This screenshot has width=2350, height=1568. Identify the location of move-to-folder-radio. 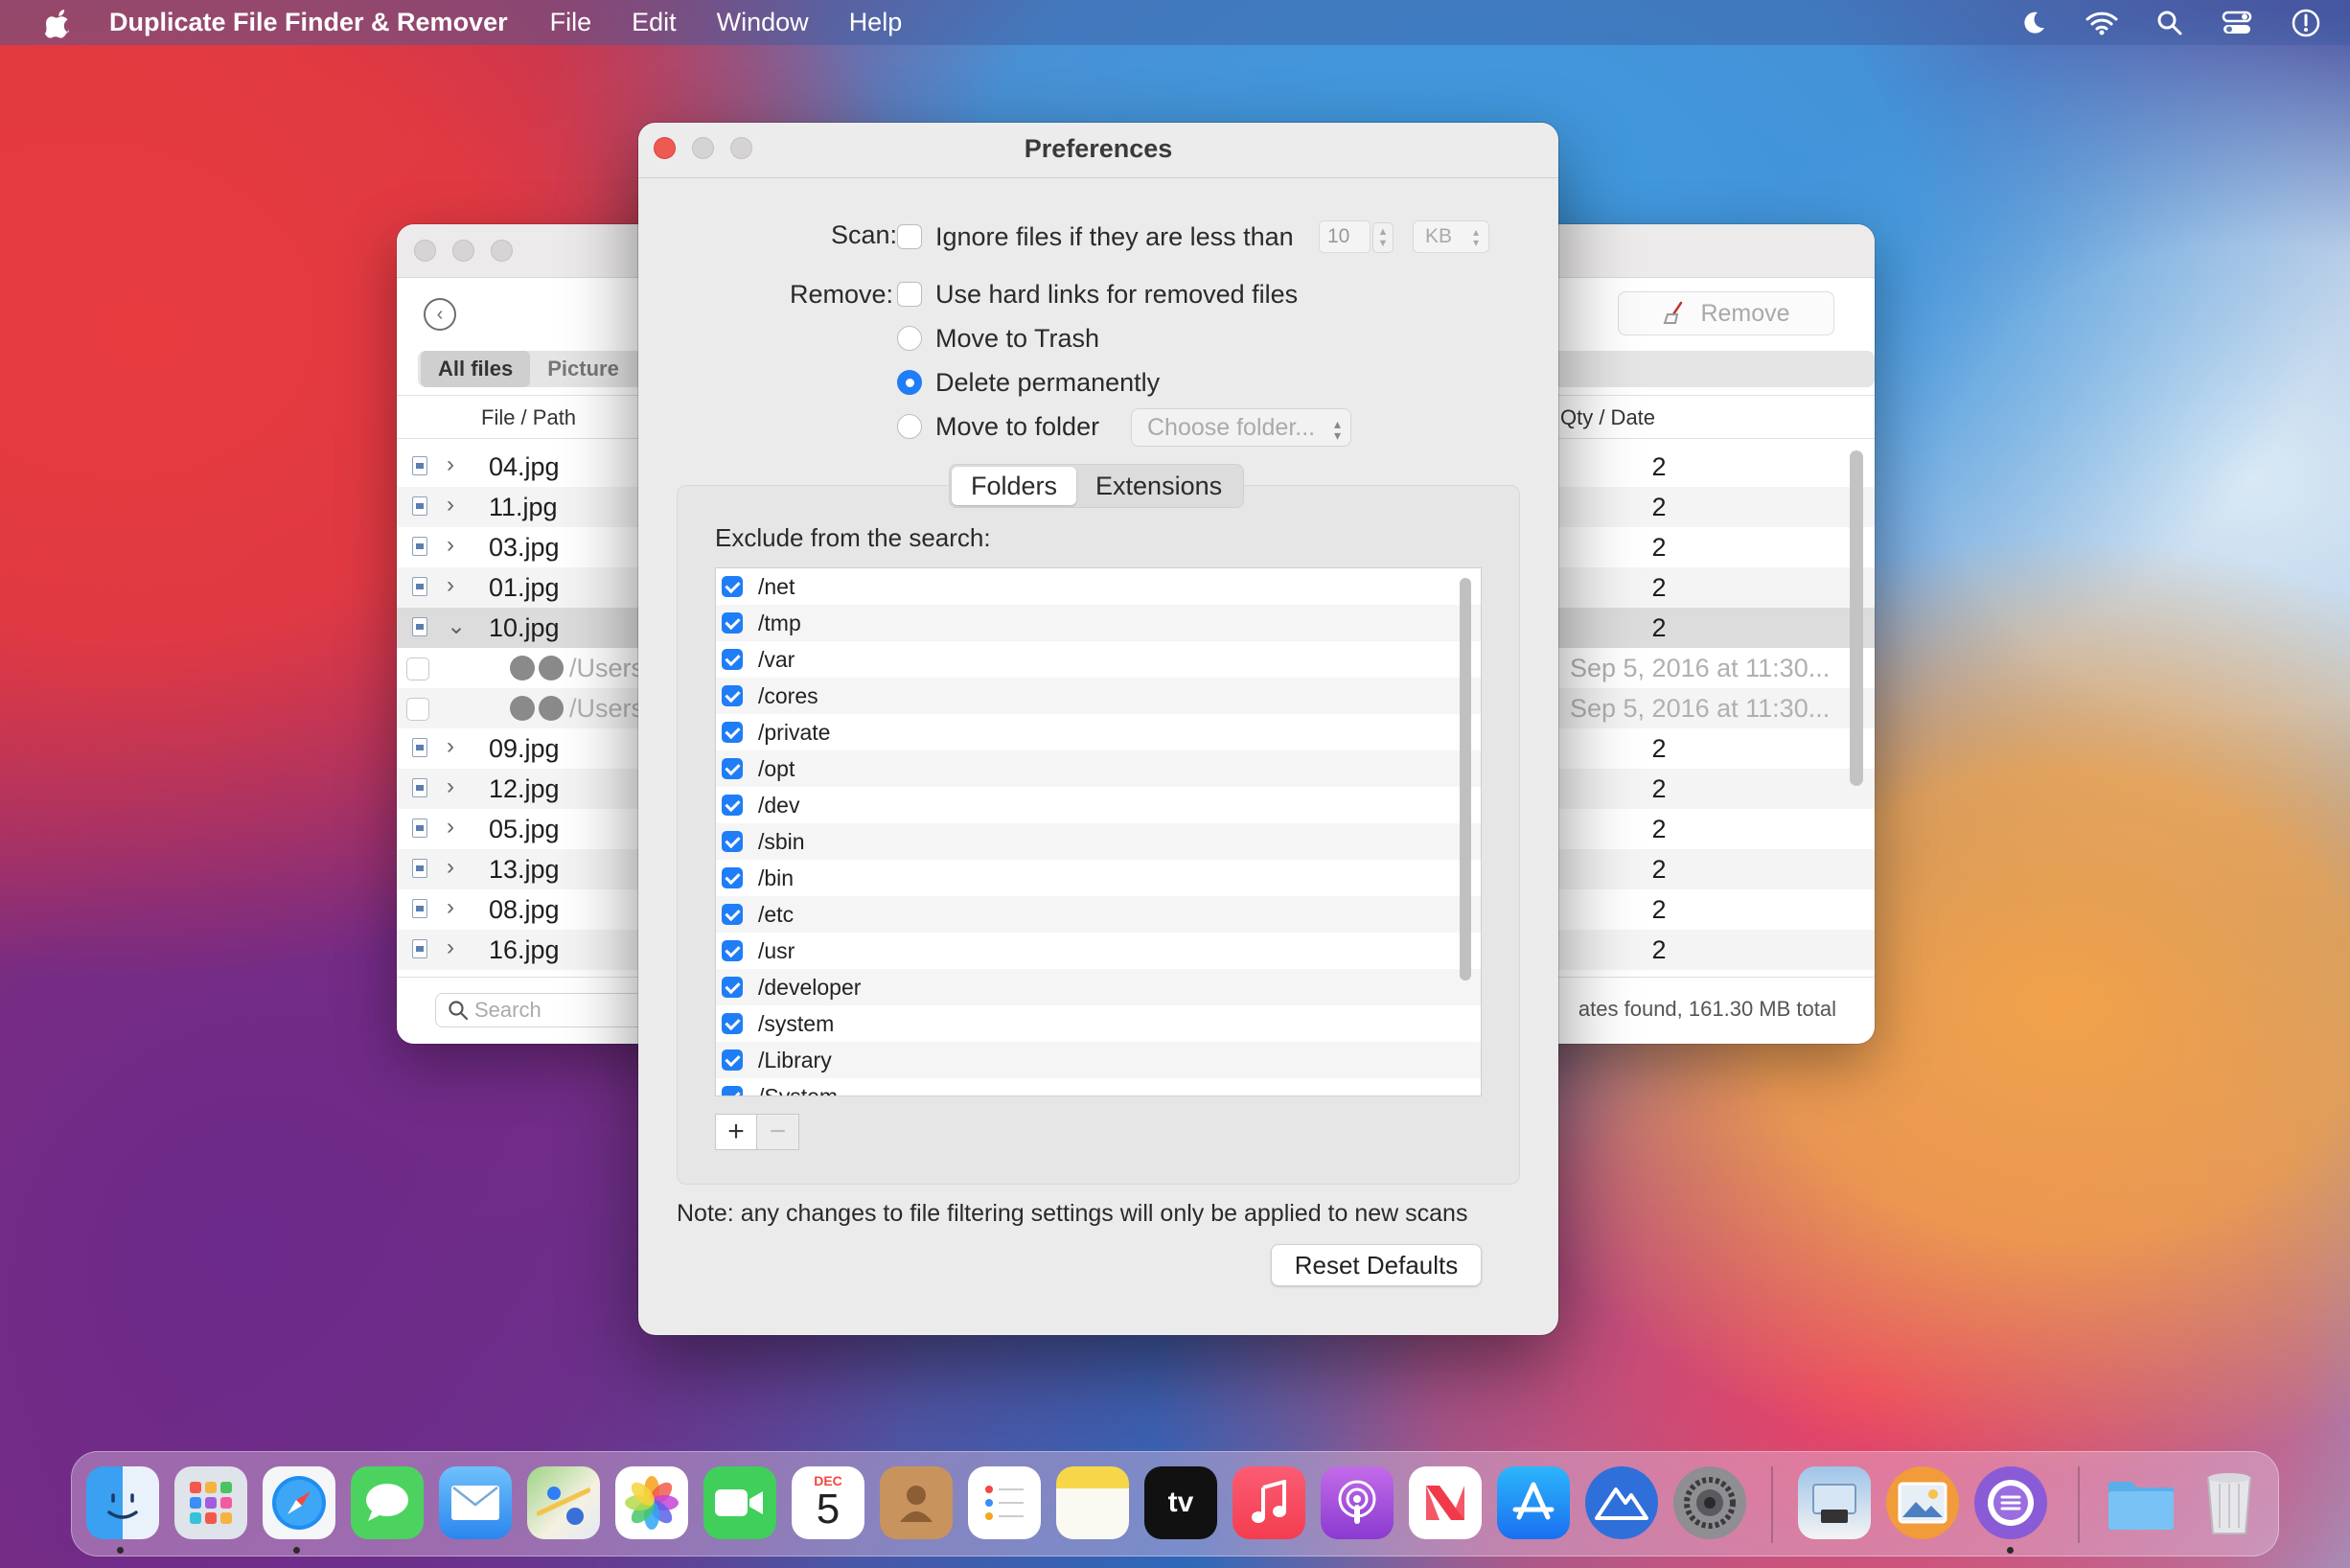
(909, 426).